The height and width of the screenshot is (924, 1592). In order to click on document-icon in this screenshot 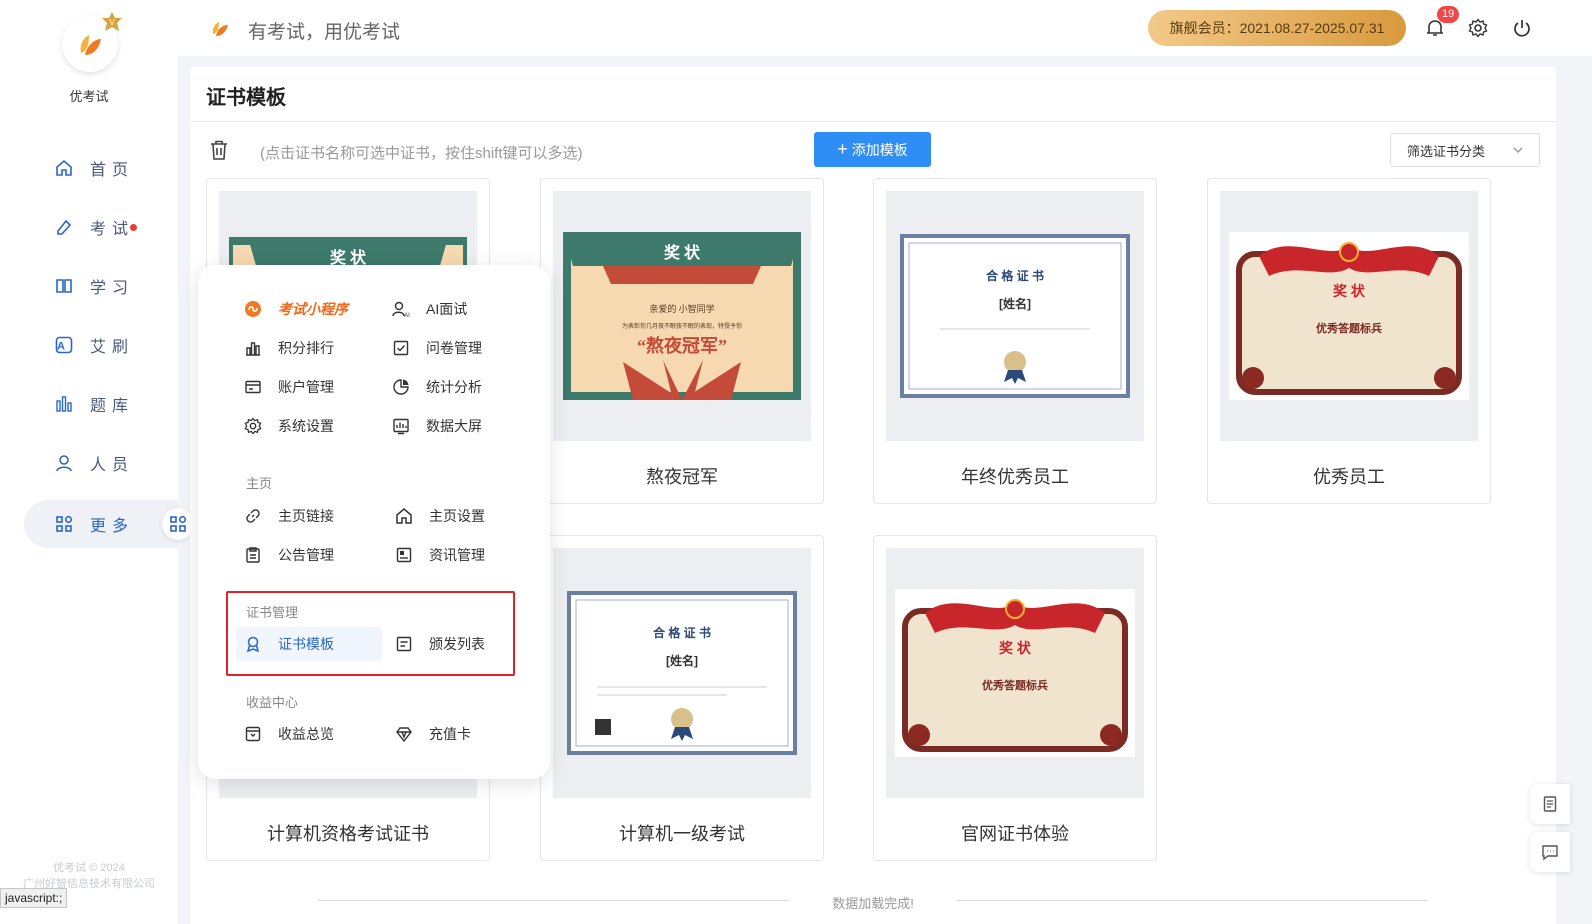, I will do `click(1550, 804)`.